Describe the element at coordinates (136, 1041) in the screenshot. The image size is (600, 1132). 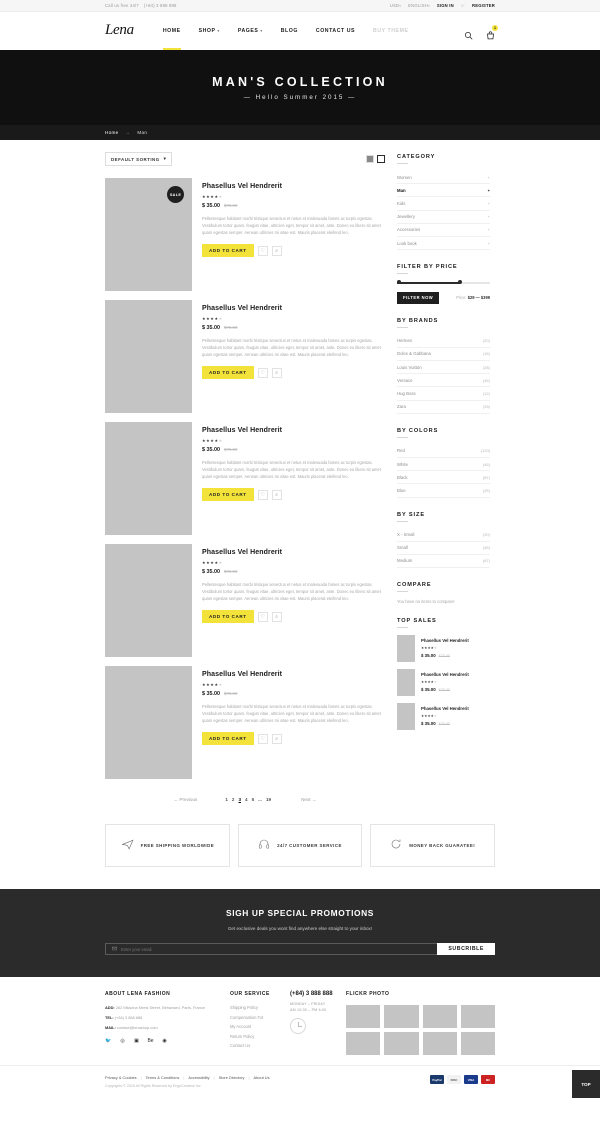
I see `facebook-icon: ▣` at that location.